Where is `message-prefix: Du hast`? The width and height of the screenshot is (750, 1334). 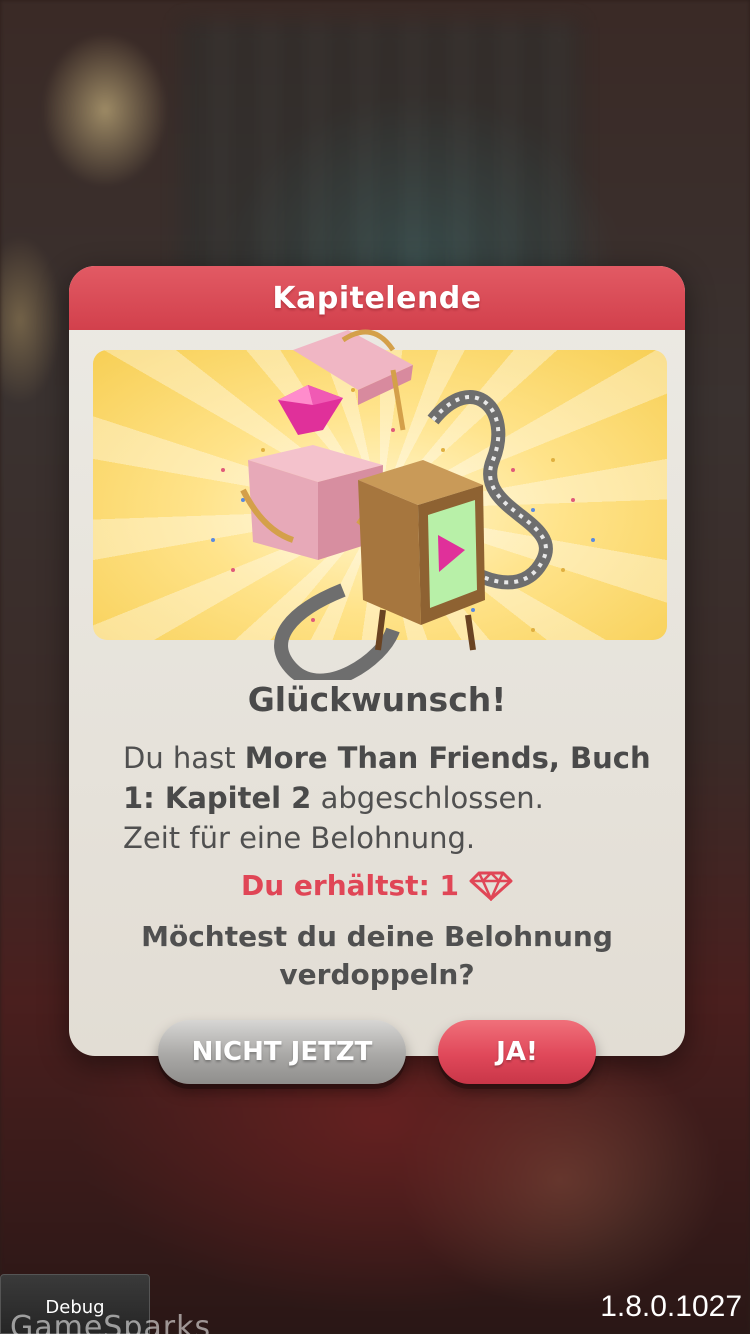 message-prefix: Du hast is located at coordinates (184, 758).